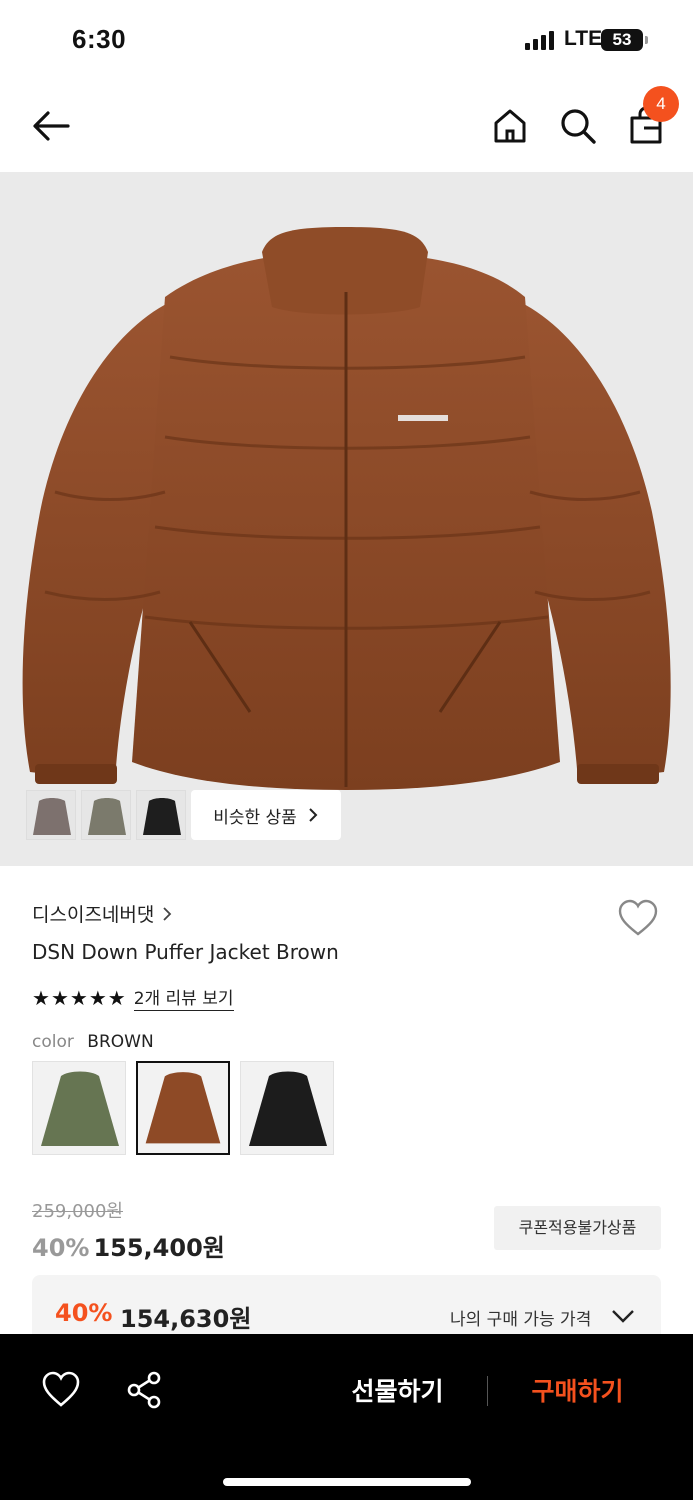 This screenshot has width=693, height=1500. Describe the element at coordinates (77, 1211) in the screenshot. I see `original-price: 259,000원` at that location.